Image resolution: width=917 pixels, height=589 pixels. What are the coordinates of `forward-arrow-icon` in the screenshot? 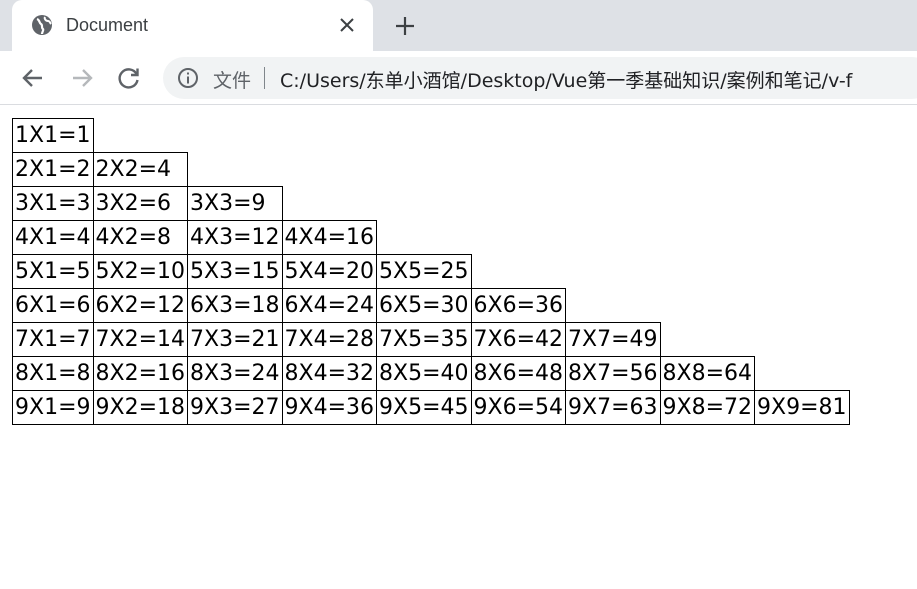 It's located at (82, 78).